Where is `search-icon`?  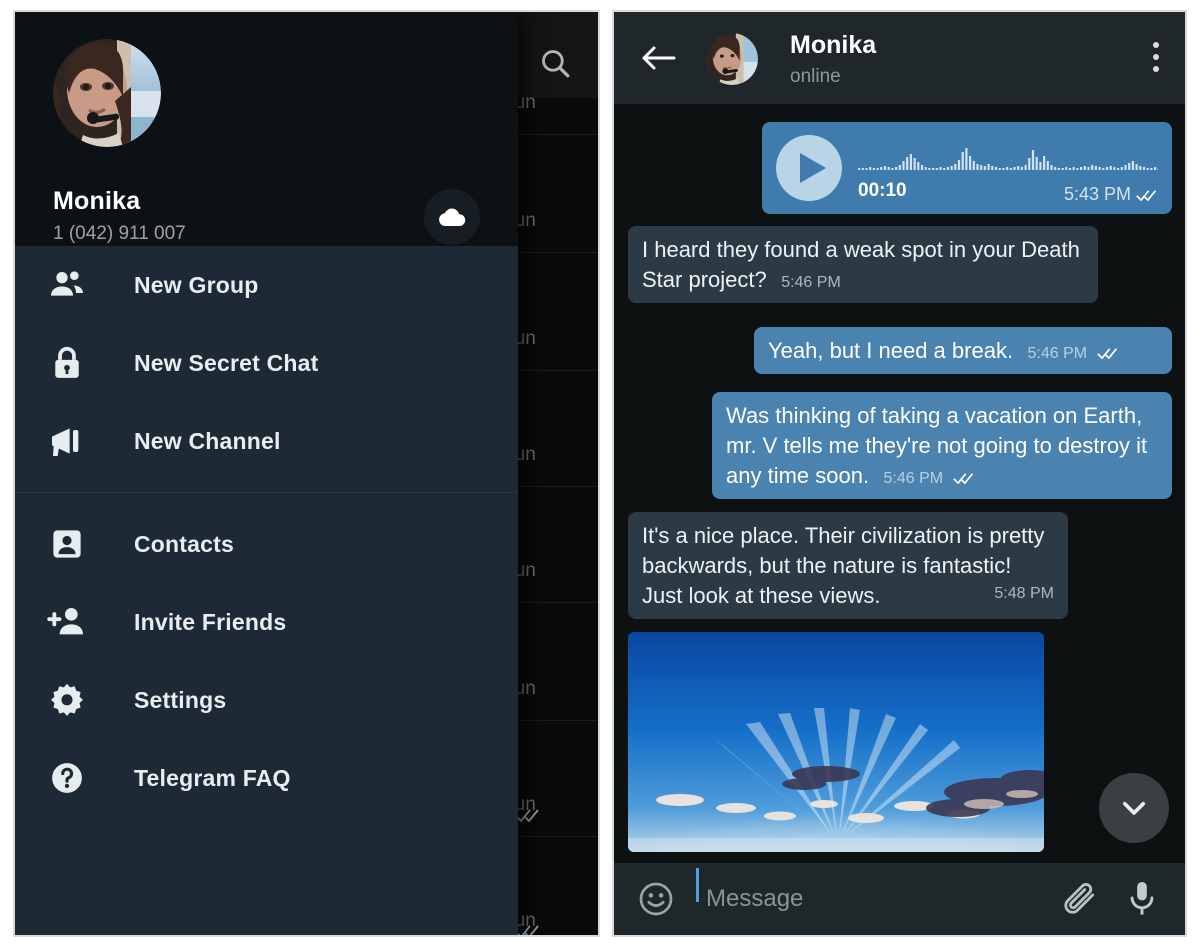 search-icon is located at coordinates (555, 63).